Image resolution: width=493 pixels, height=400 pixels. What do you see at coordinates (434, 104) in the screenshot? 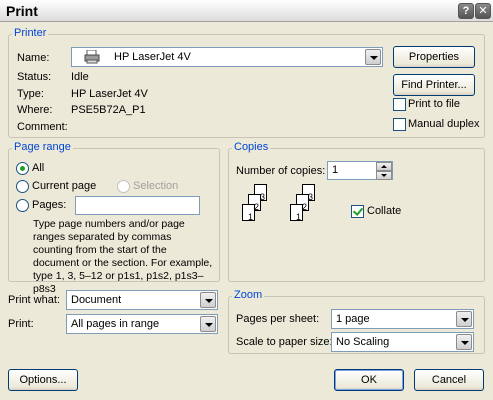
I see `print-to-file-label: Print to file` at bounding box center [434, 104].